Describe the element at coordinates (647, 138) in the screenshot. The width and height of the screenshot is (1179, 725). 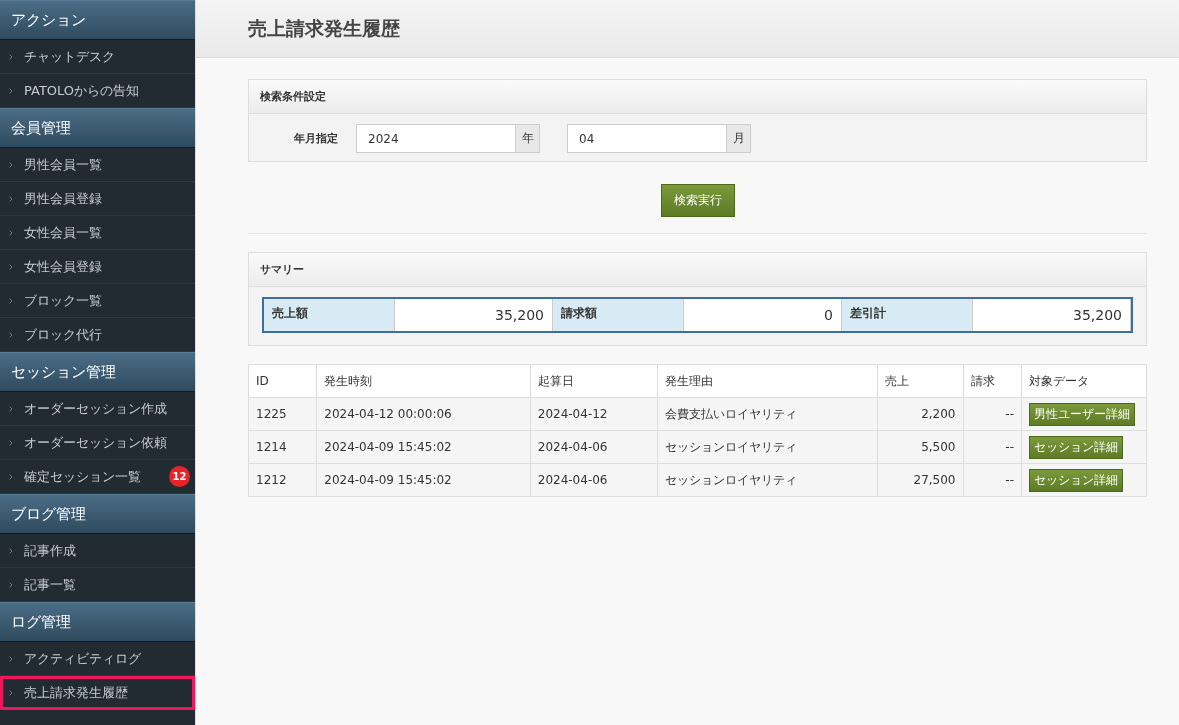
I see `month-input: 04` at that location.